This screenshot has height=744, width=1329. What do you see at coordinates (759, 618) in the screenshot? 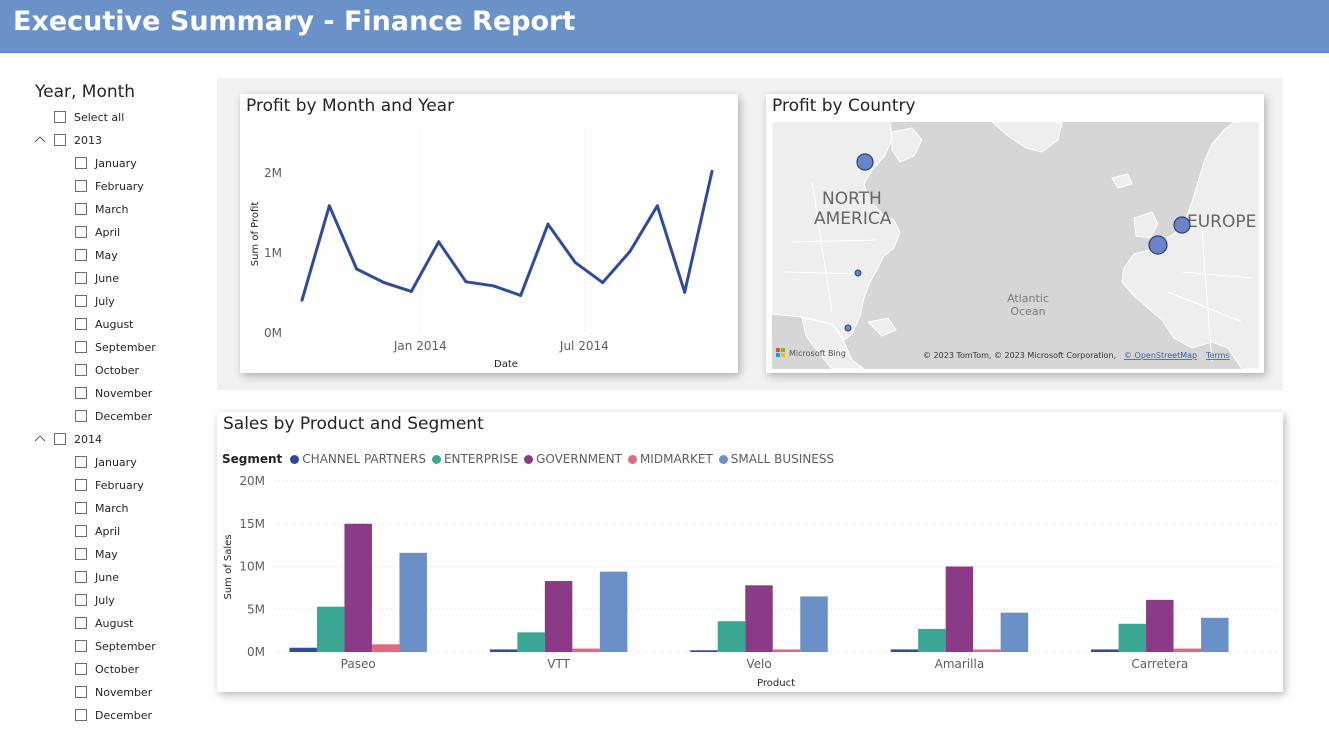
I see `bar-velo-government` at bounding box center [759, 618].